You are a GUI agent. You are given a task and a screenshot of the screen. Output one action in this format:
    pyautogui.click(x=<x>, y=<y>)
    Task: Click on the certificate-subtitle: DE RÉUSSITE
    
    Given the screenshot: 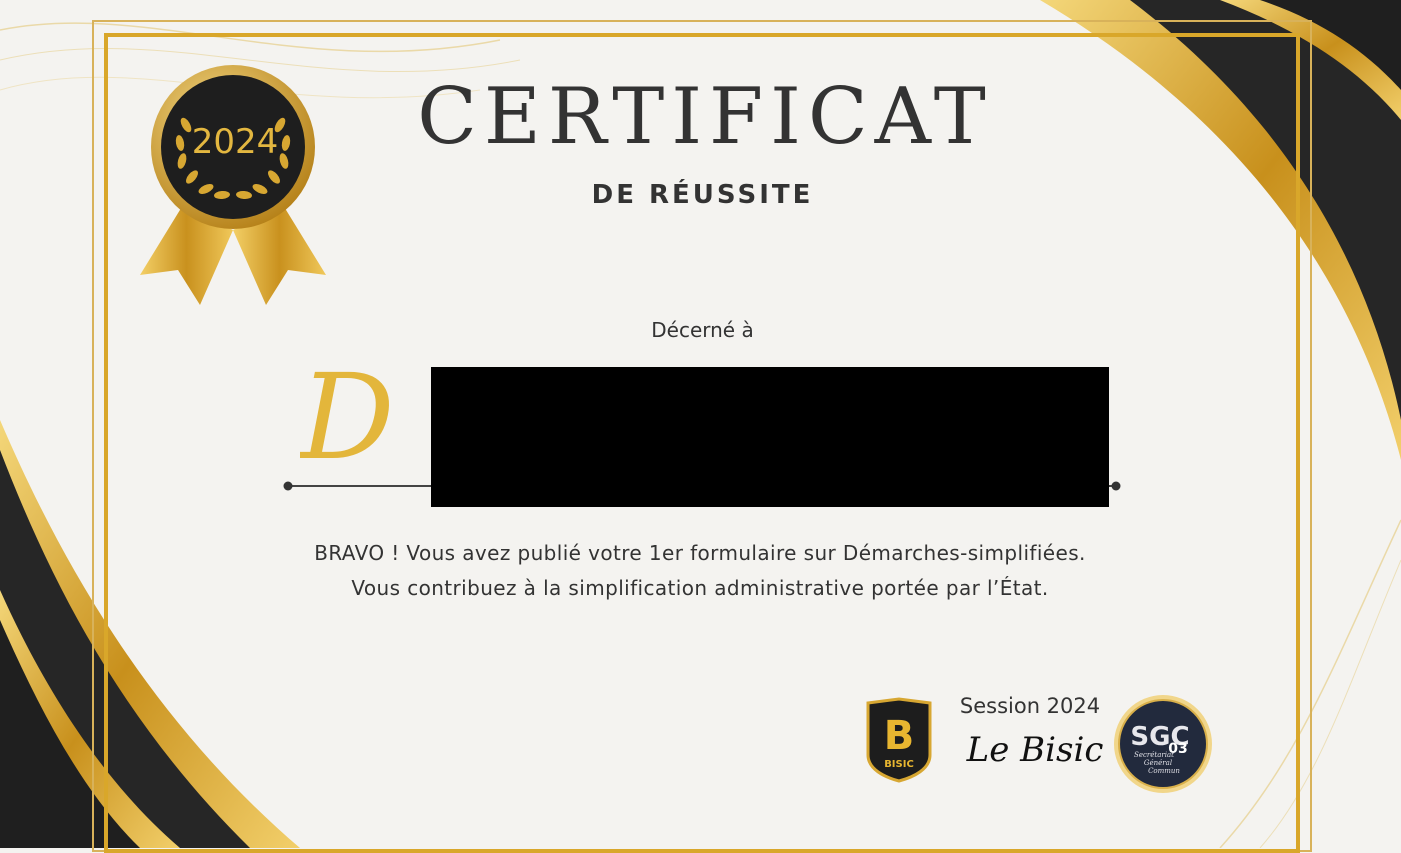 What is the action you would take?
    pyautogui.click(x=702, y=195)
    